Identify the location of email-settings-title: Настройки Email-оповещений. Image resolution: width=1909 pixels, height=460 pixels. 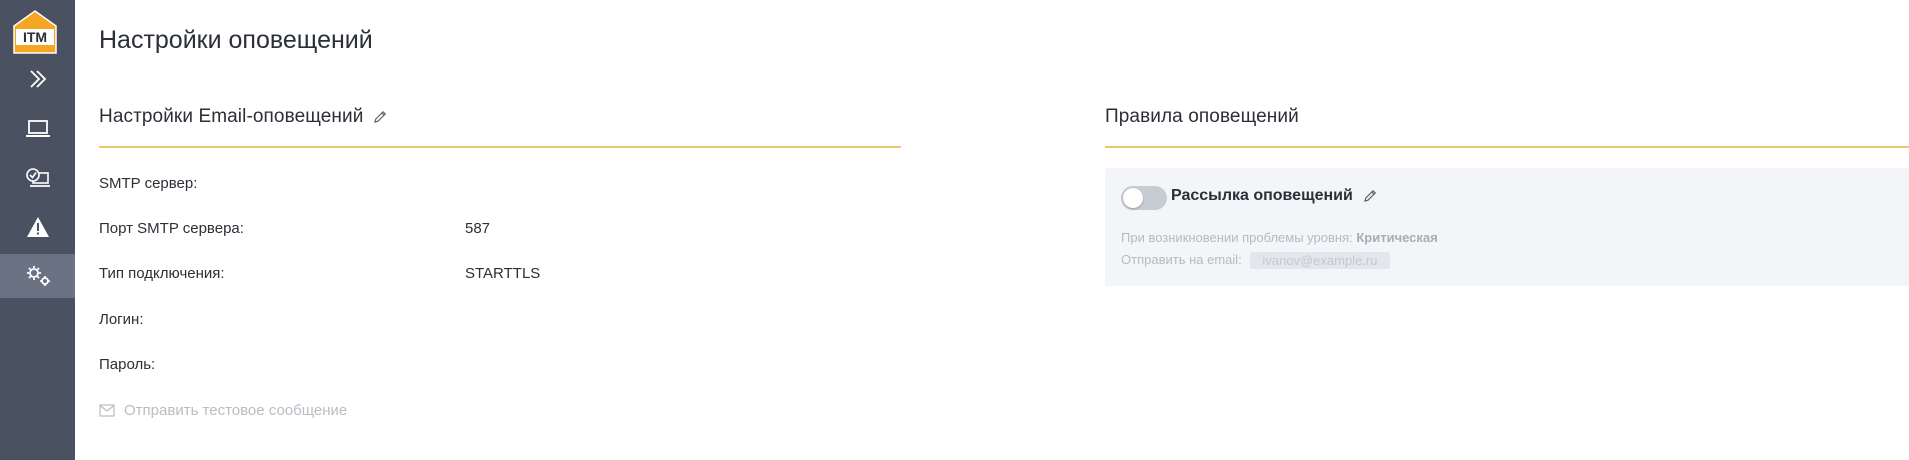
(231, 116).